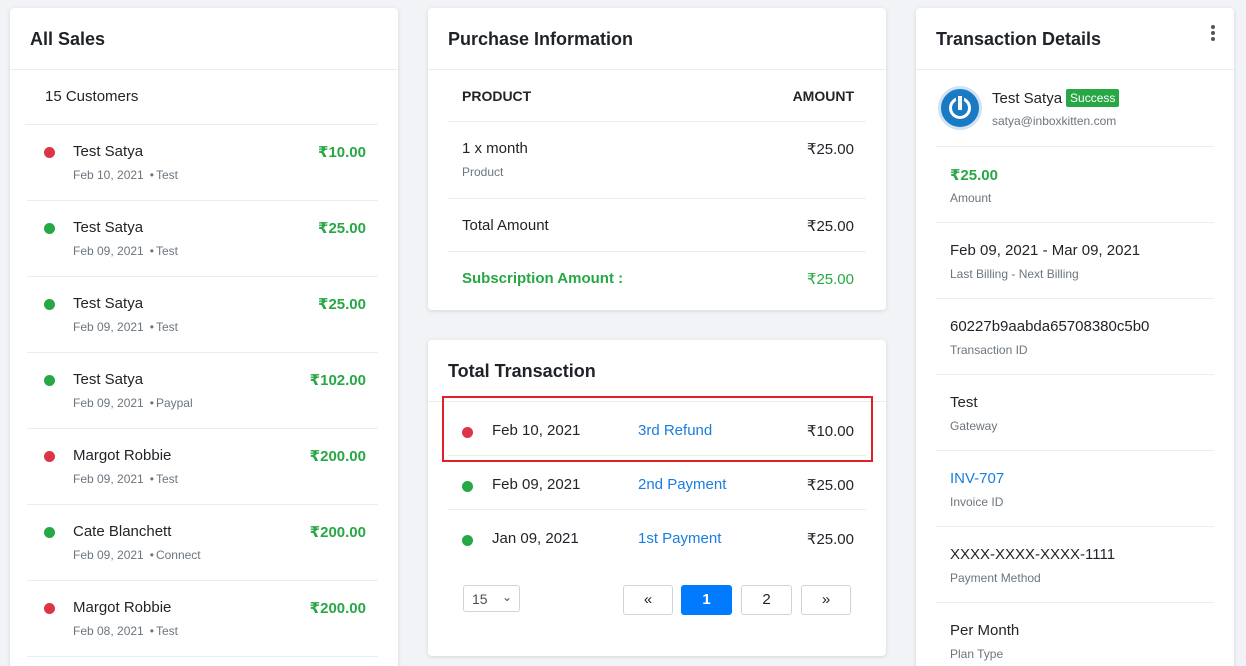 Image resolution: width=1246 pixels, height=666 pixels. Describe the element at coordinates (826, 600) in the screenshot. I see `next-page-button: »` at that location.